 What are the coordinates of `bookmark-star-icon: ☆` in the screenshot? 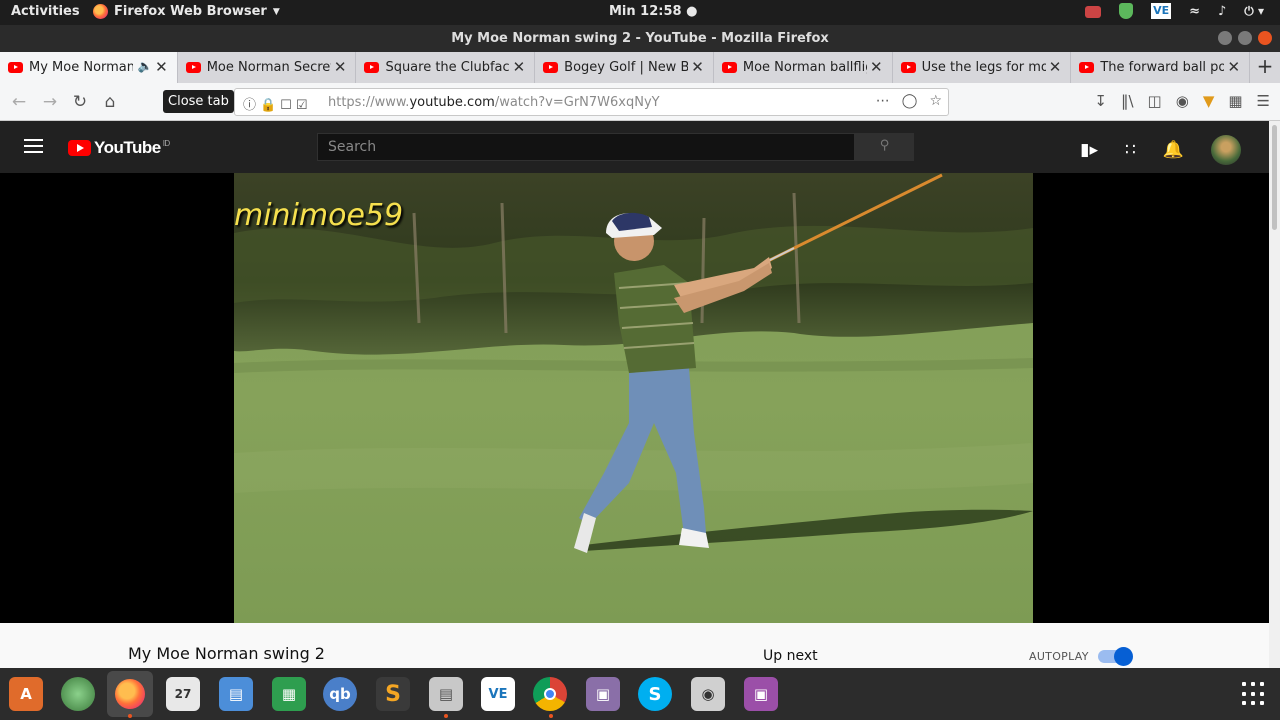 It's located at (935, 101).